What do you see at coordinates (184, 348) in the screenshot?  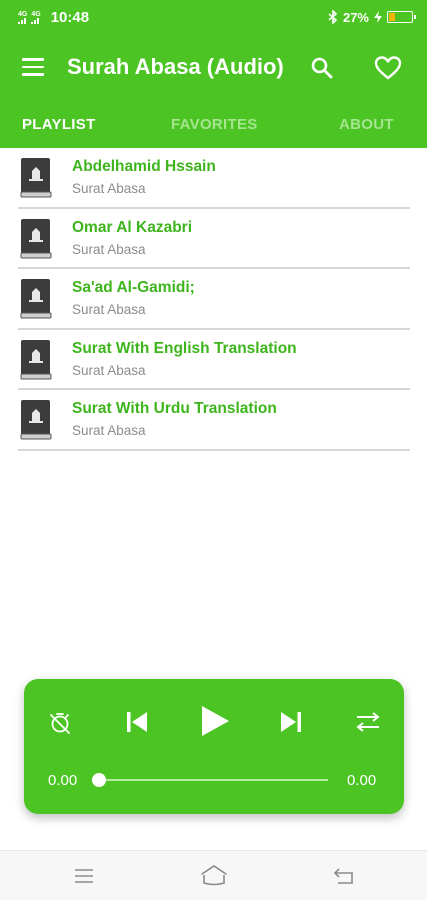 I see `item-title: Surat With English Translation` at bounding box center [184, 348].